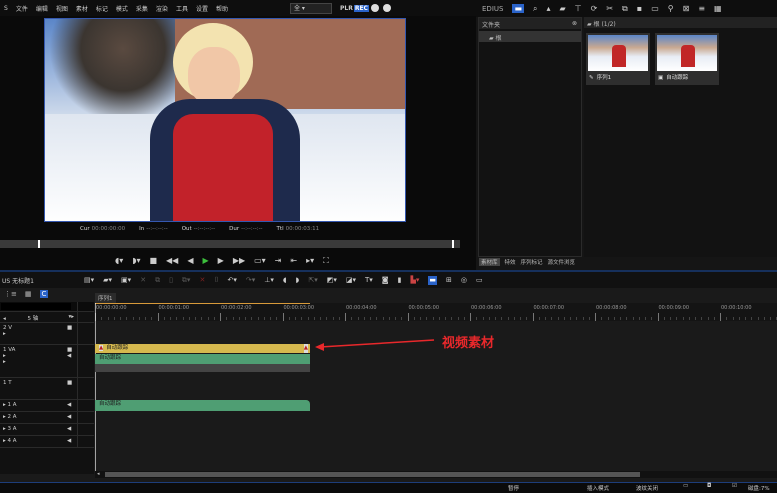 The image size is (777, 493). I want to click on add-cut-icon: ⊥▾, so click(269, 280).